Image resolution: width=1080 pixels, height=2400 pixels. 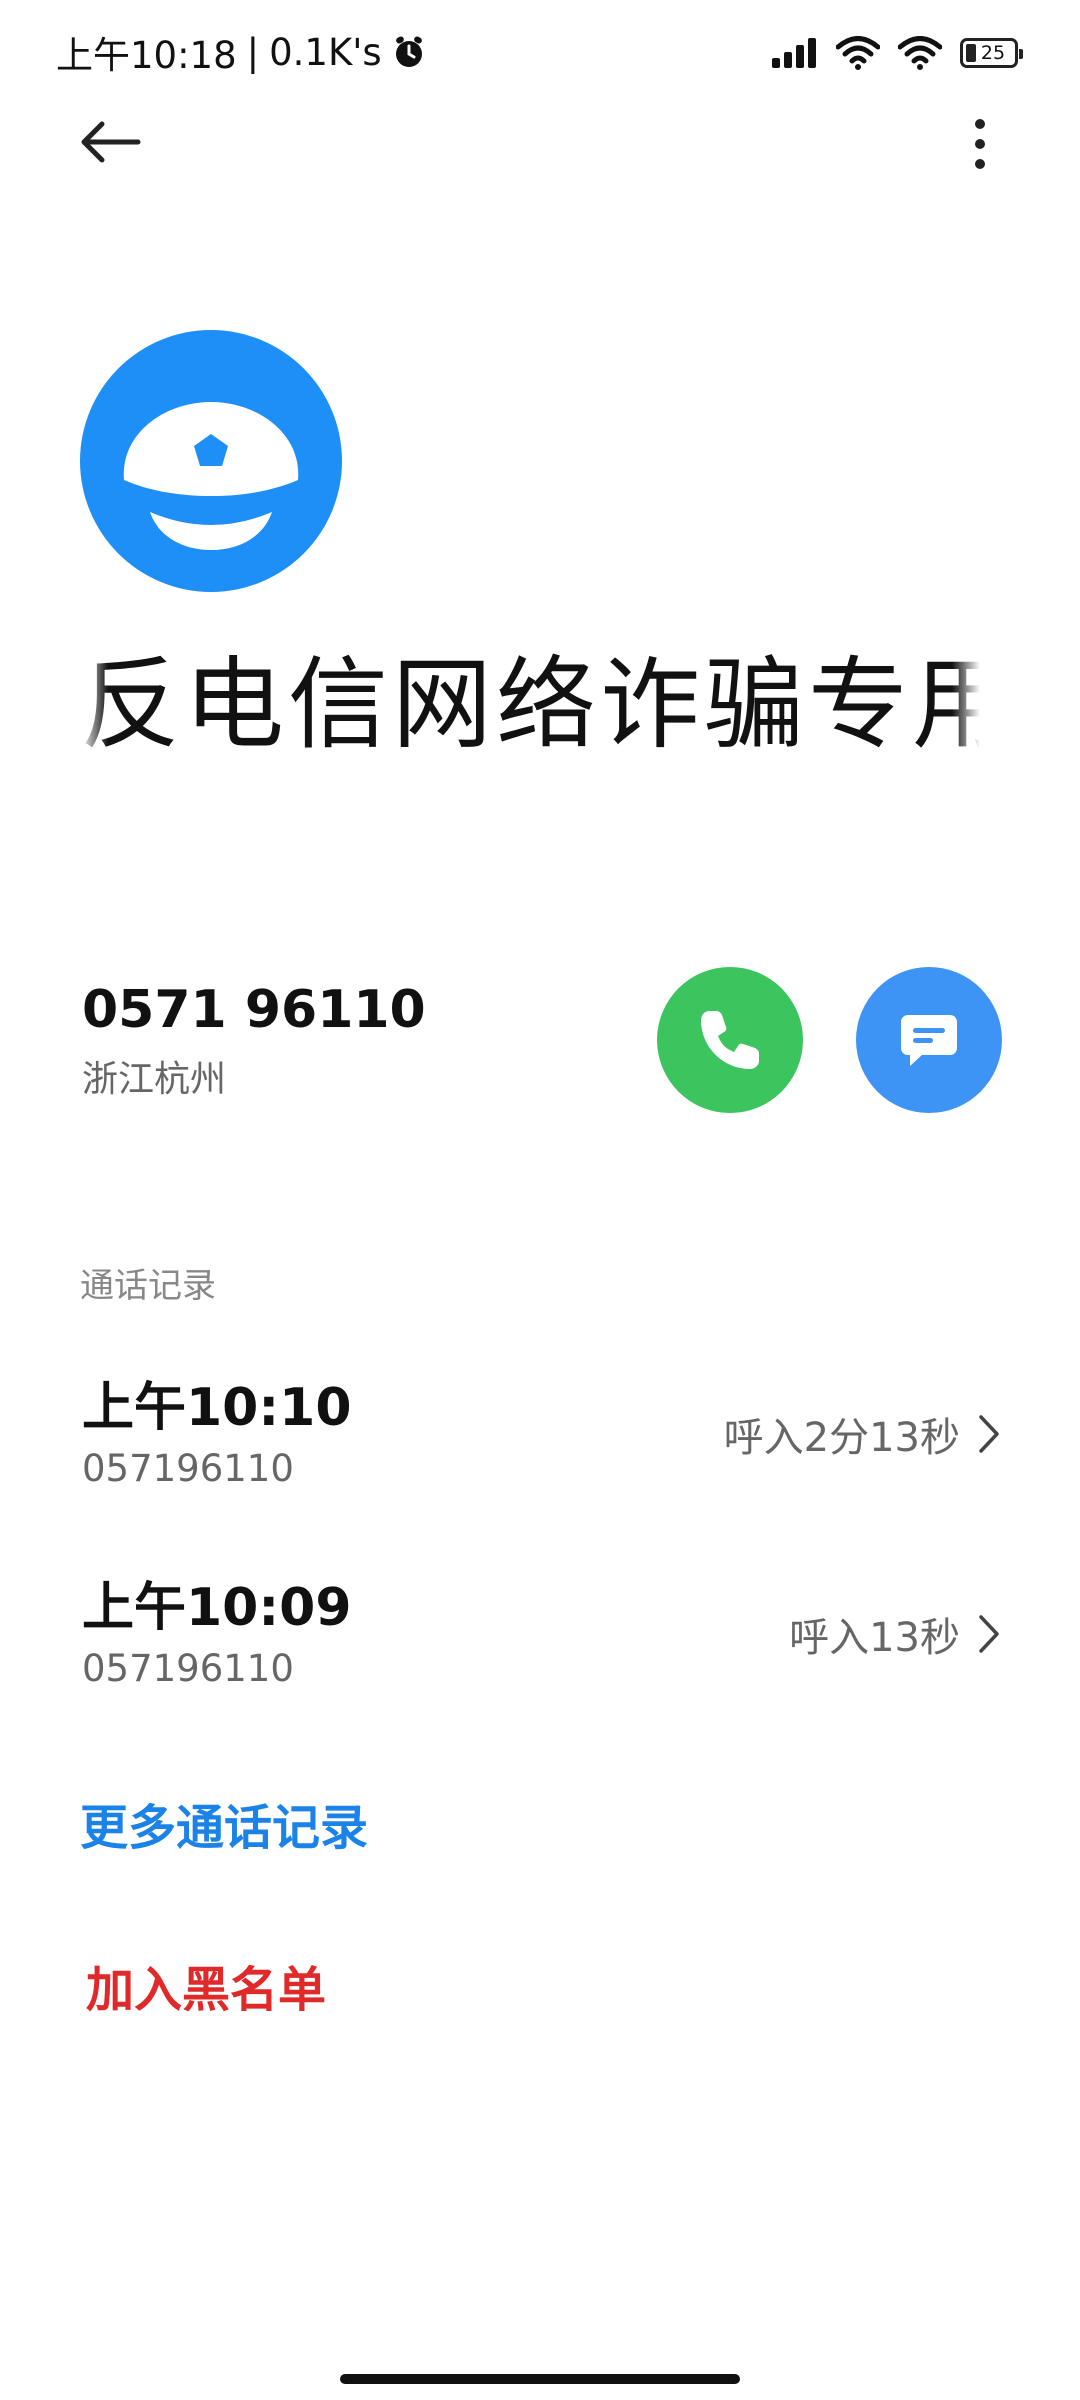 I want to click on call-log-duration: 呼入13秒, so click(x=874, y=1638).